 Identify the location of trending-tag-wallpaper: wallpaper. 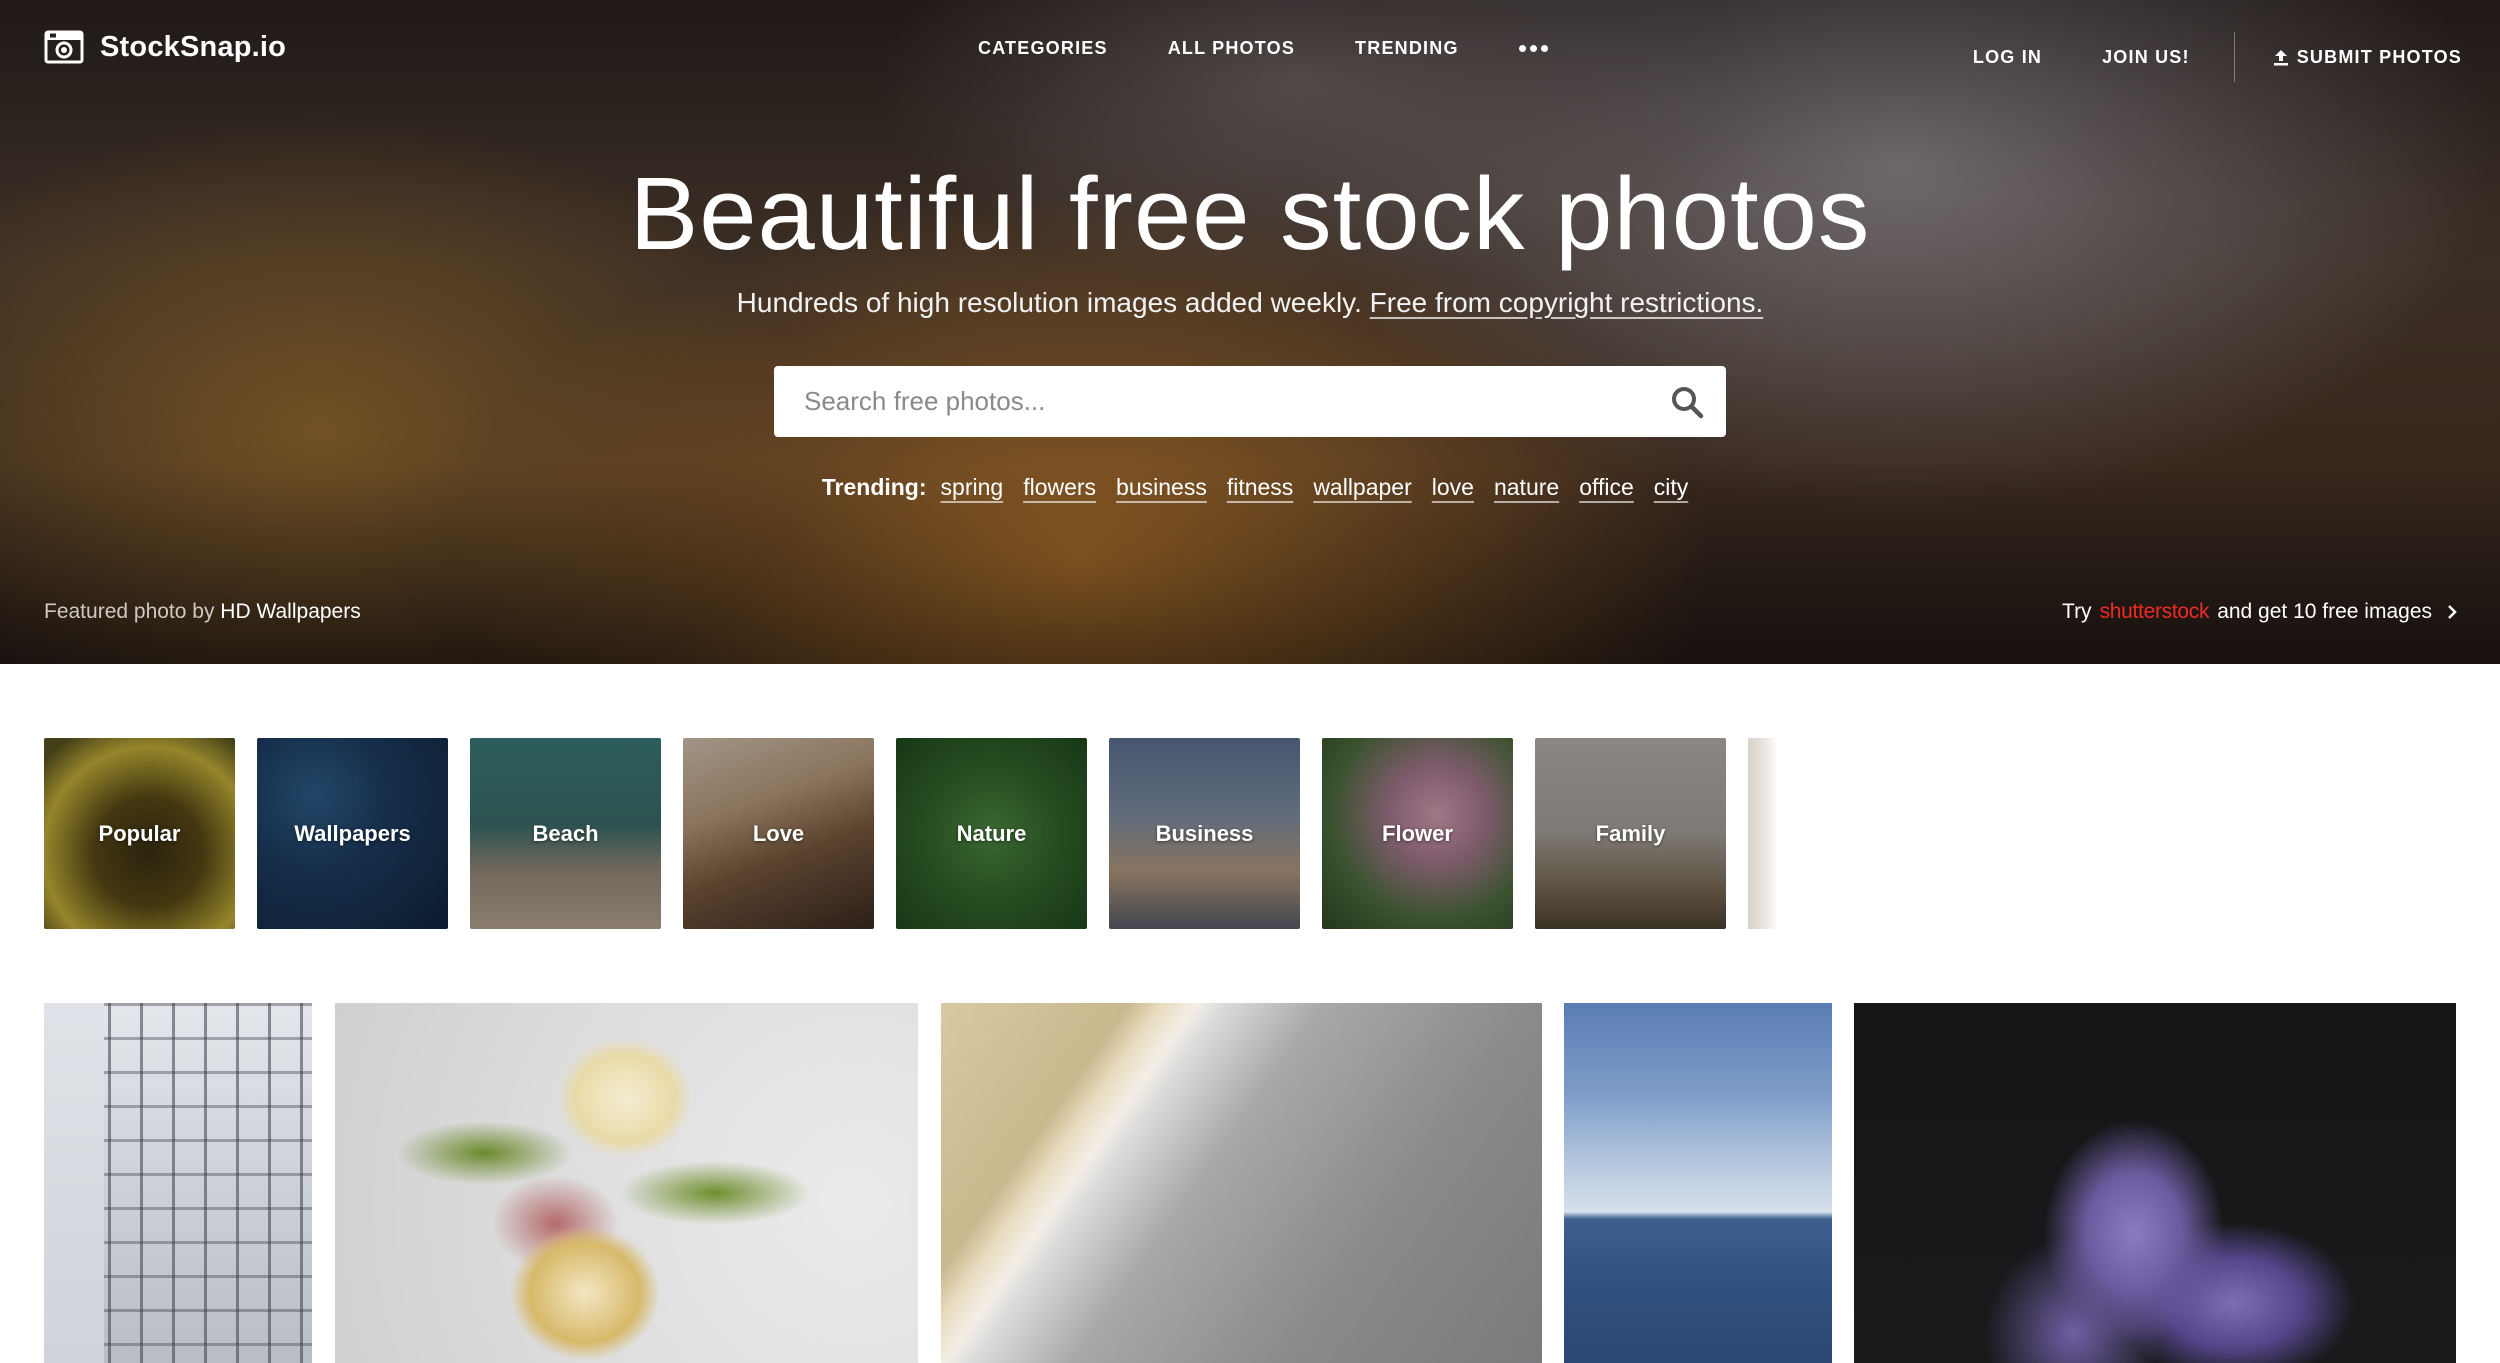
(1362, 487).